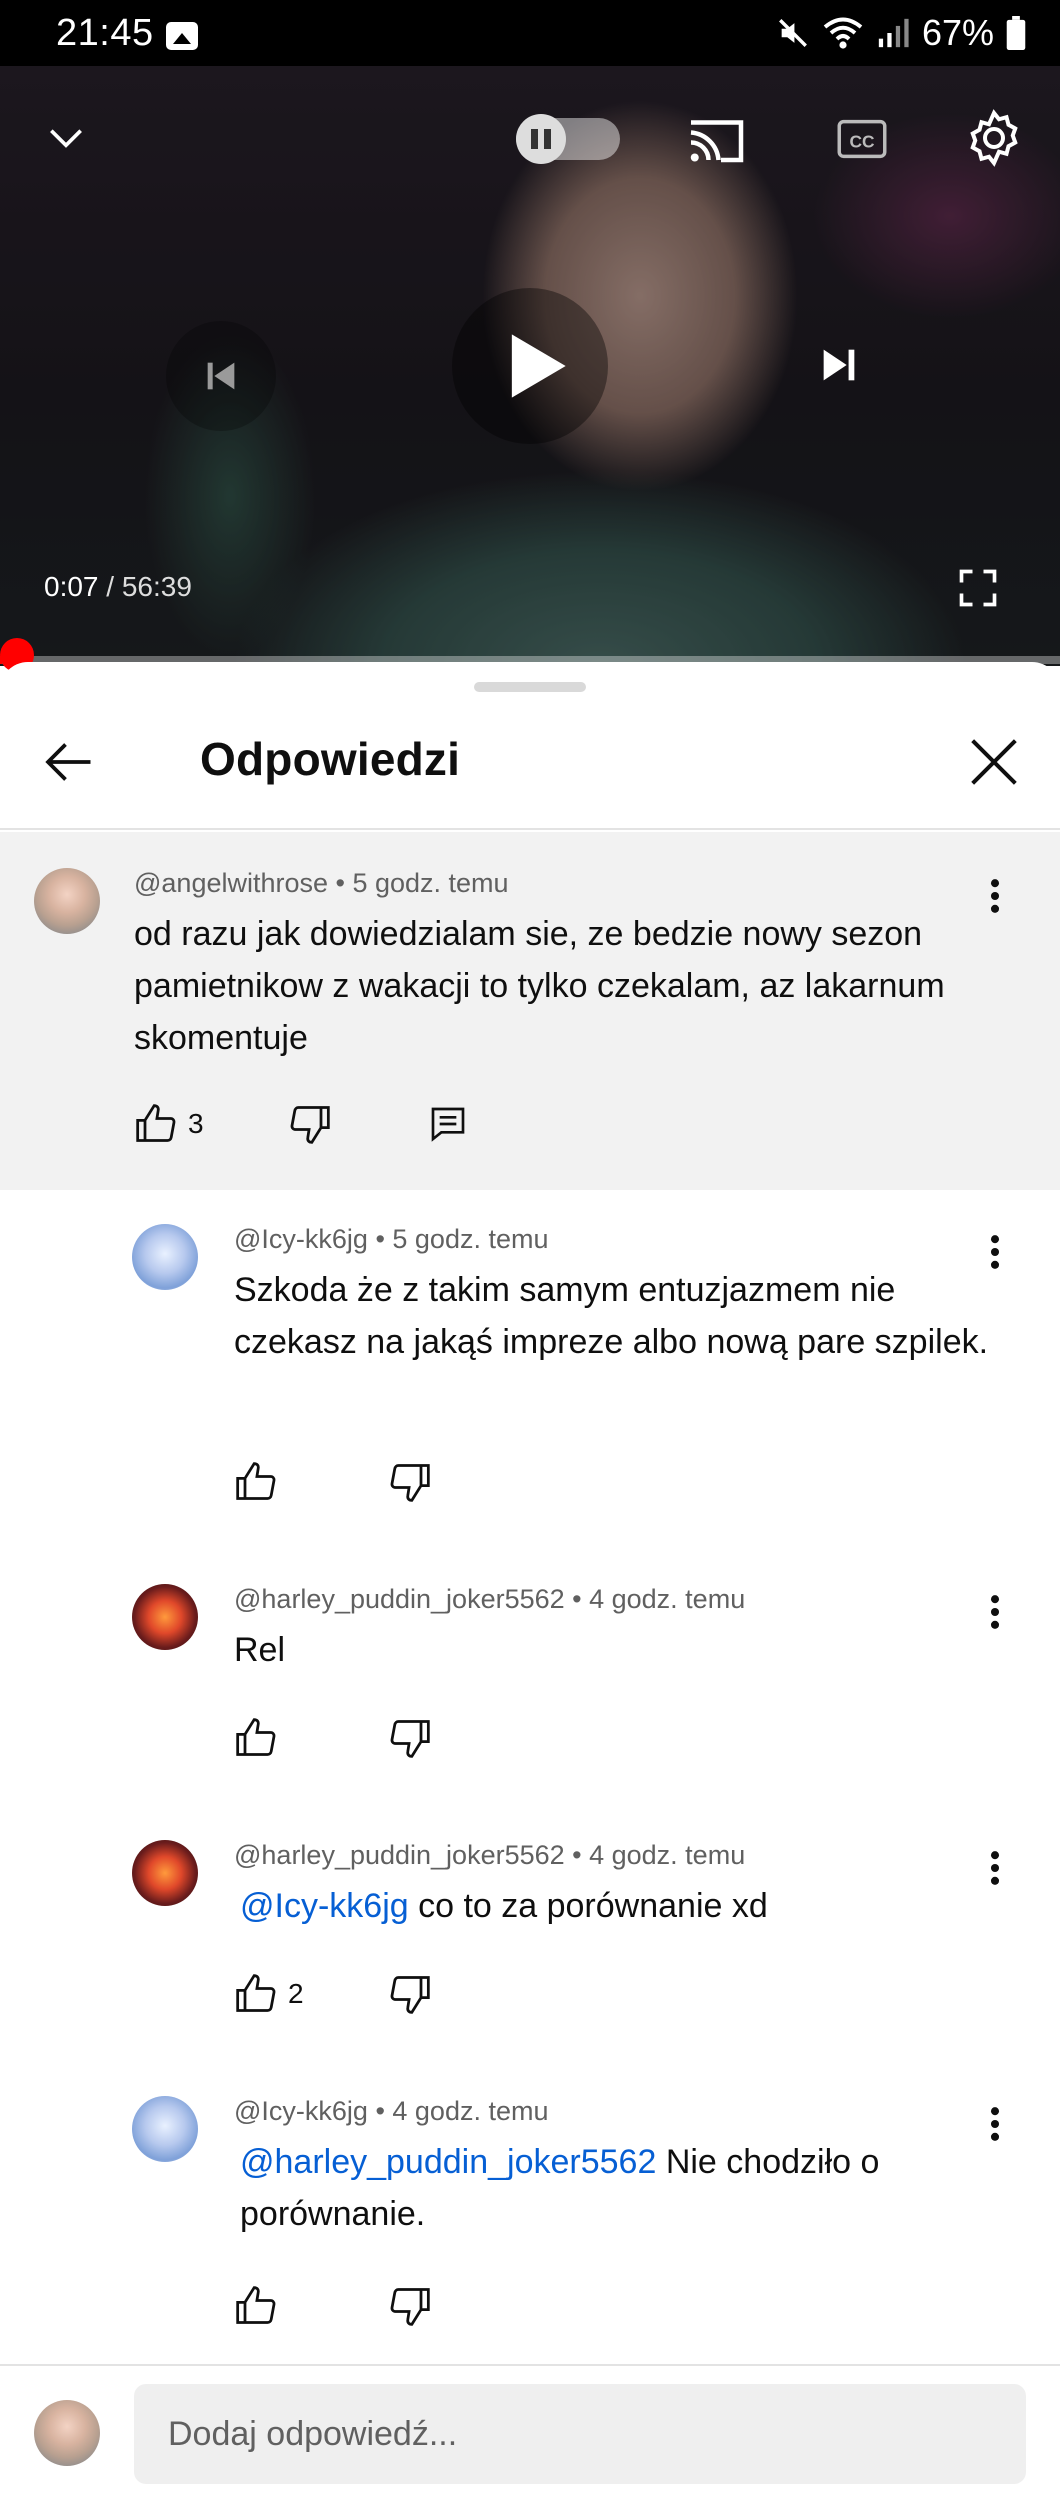 The image size is (1060, 2499). What do you see at coordinates (588, 1906) in the screenshot?
I see `comment-body: co to za porównanie xd` at bounding box center [588, 1906].